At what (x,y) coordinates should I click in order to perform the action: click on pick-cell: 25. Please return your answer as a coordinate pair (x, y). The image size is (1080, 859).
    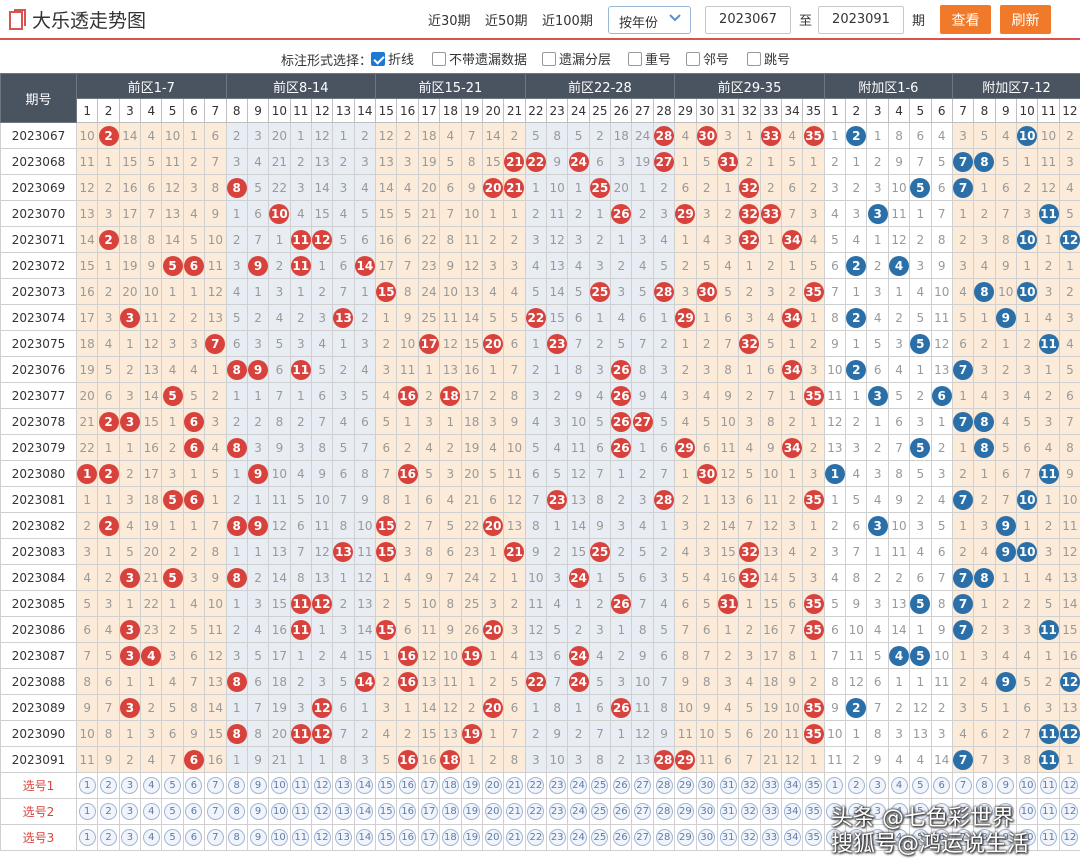
    Looking at the image, I should click on (600, 785).